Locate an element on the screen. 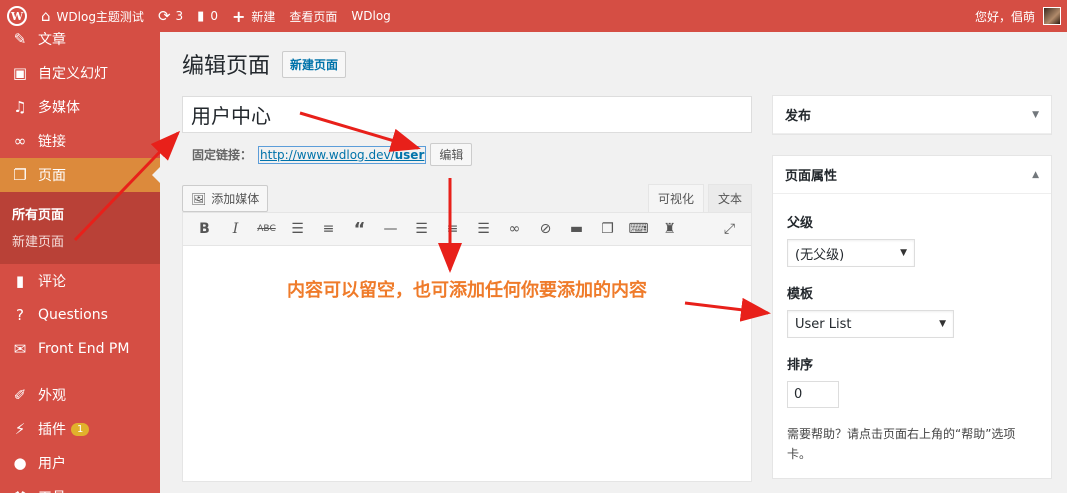 Image resolution: width=1067 pixels, height=493 pixels. add-new-page-button: 新建页面 is located at coordinates (314, 64).